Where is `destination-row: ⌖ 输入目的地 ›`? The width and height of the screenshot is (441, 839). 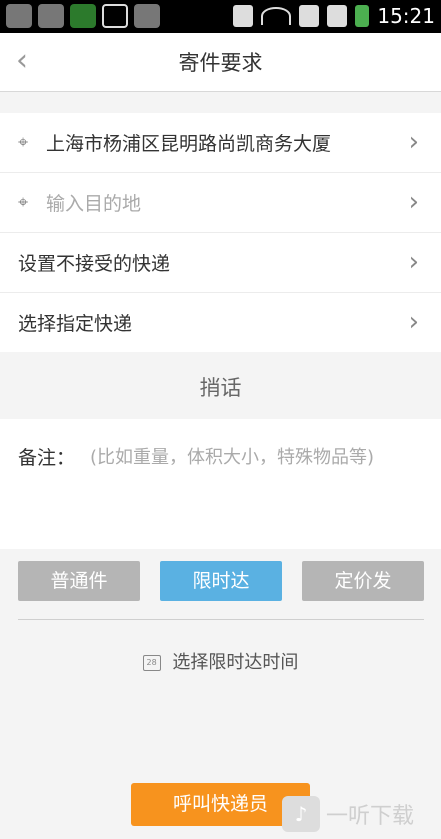 destination-row: ⌖ 输入目的地 › is located at coordinates (220, 203).